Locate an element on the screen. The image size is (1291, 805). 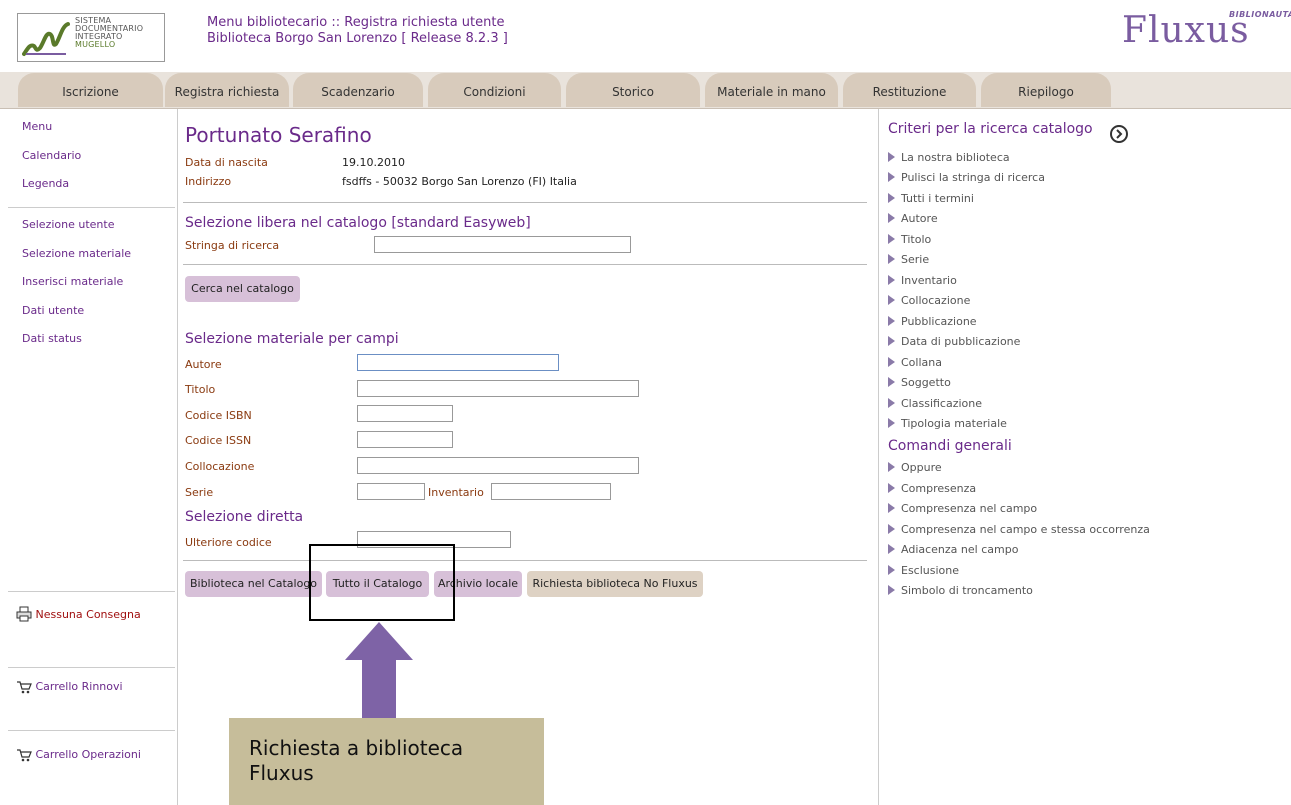
sidebar-item-calendario: Calendario is located at coordinates (51, 155).